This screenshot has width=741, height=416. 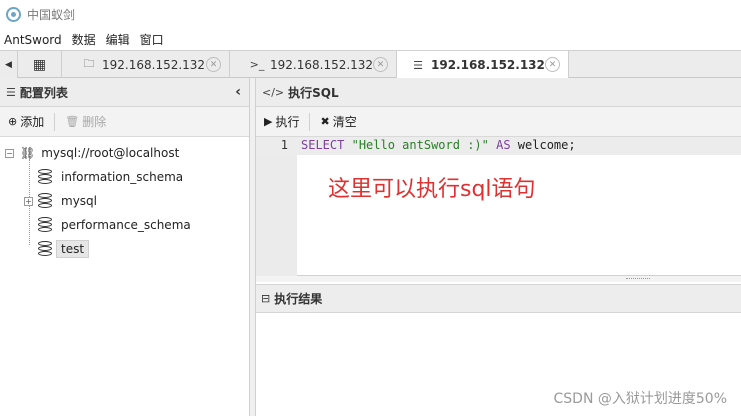 What do you see at coordinates (323, 145) in the screenshot?
I see `sql-keyword-select: SELECT` at bounding box center [323, 145].